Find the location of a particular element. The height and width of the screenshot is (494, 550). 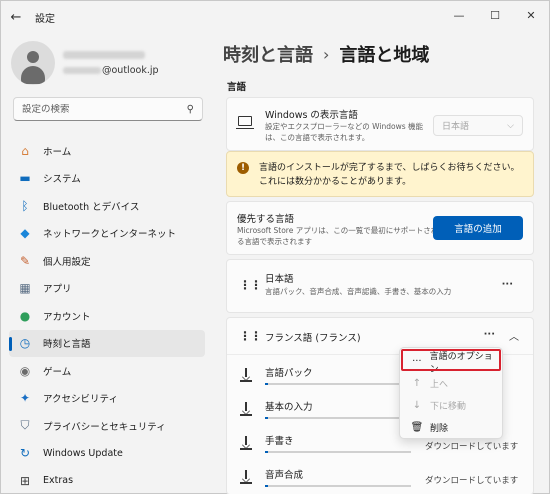

wifi-icon: ◆ is located at coordinates (25, 233).